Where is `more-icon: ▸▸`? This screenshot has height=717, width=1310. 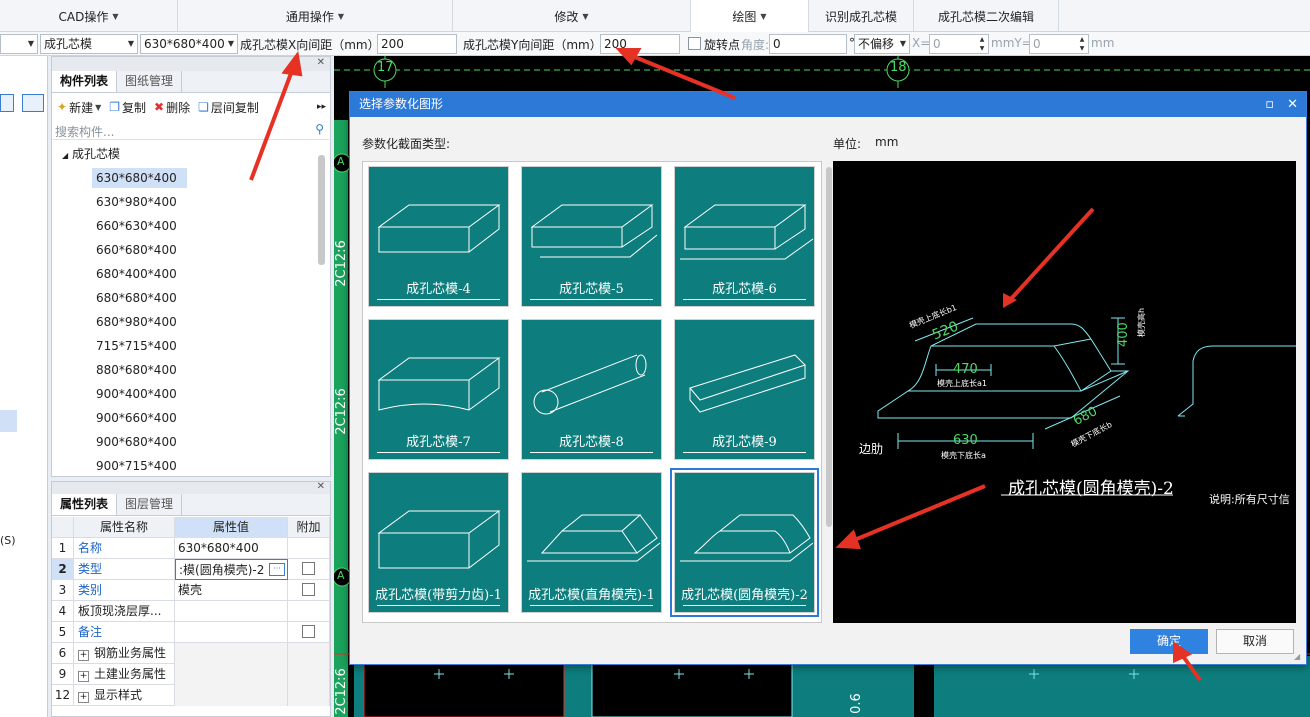
more-icon: ▸▸ is located at coordinates (321, 107).